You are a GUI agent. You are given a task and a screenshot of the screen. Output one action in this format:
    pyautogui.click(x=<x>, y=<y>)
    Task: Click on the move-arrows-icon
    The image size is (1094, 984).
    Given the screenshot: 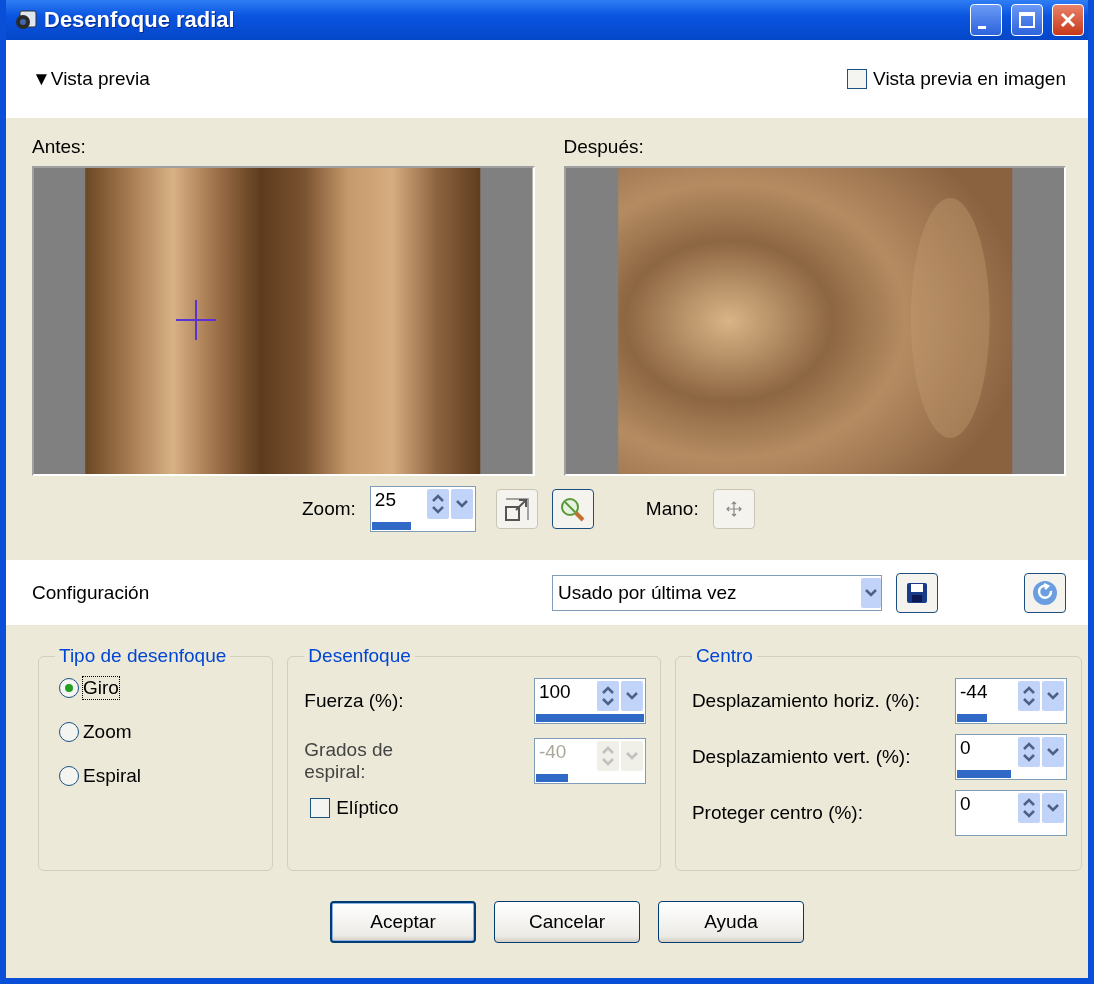 What is the action you would take?
    pyautogui.click(x=733, y=509)
    